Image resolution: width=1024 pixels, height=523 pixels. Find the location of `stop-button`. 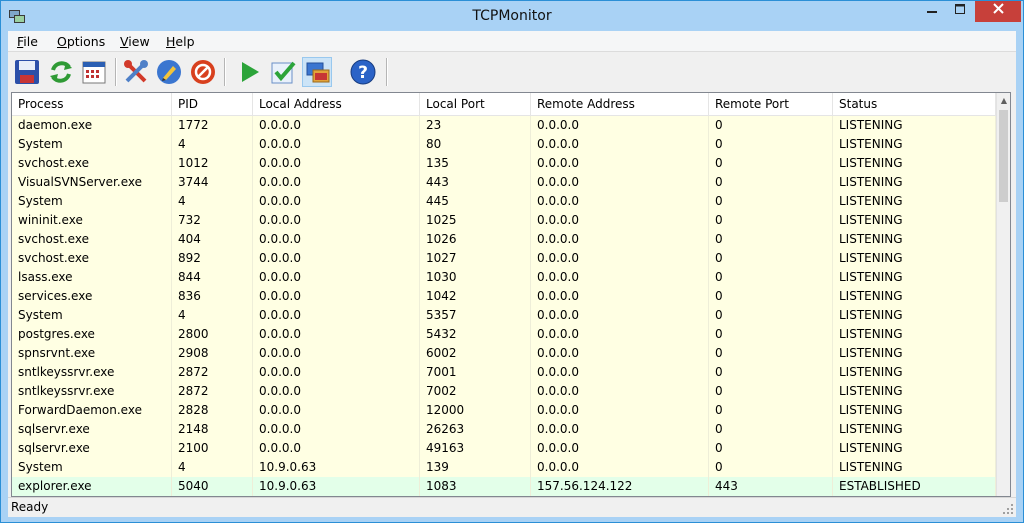

stop-button is located at coordinates (203, 72).